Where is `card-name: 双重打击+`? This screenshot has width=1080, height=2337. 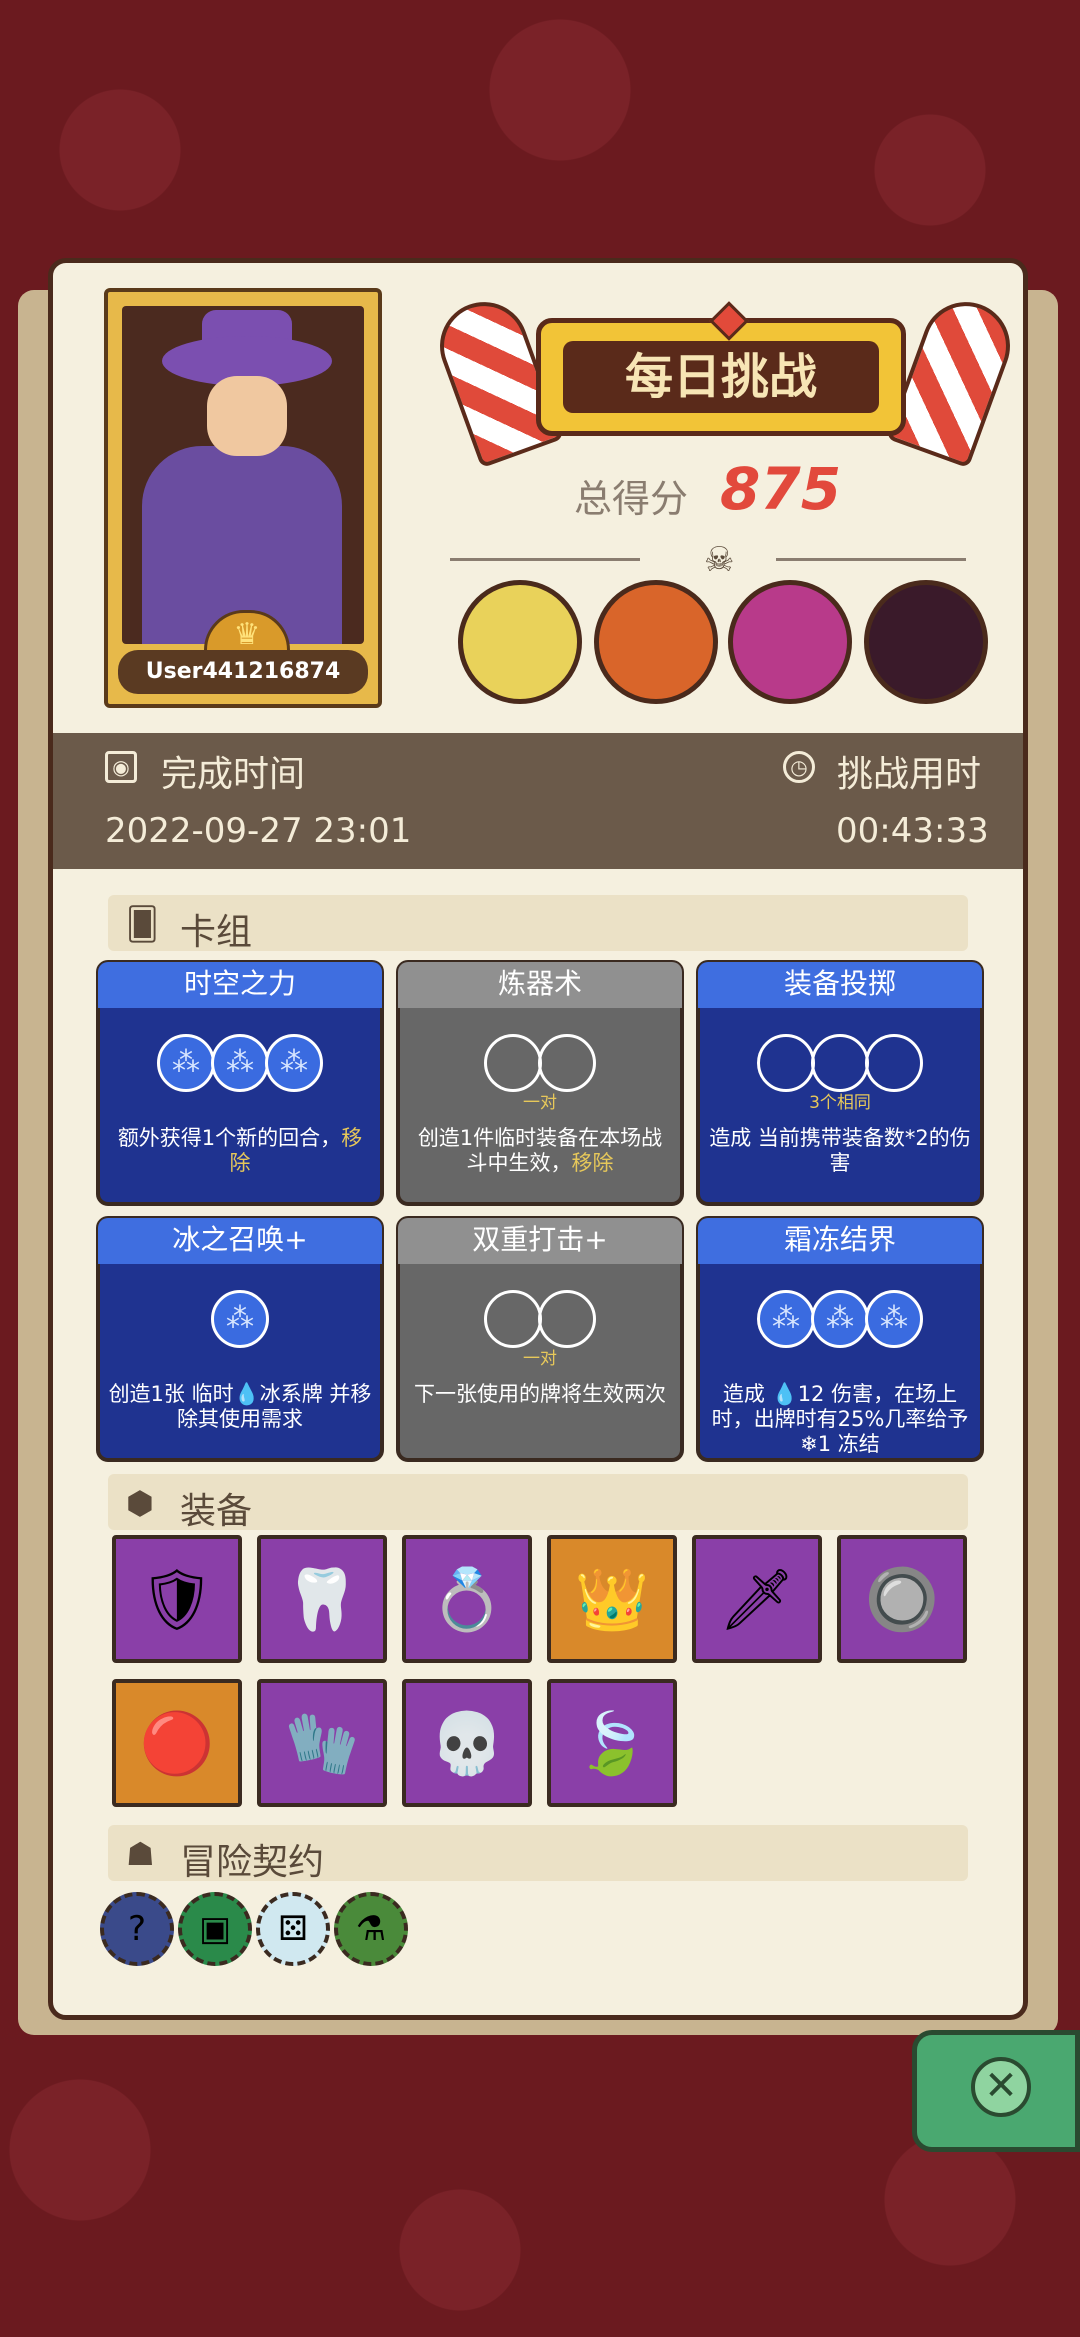
card-name: 双重打击+ is located at coordinates (540, 1241).